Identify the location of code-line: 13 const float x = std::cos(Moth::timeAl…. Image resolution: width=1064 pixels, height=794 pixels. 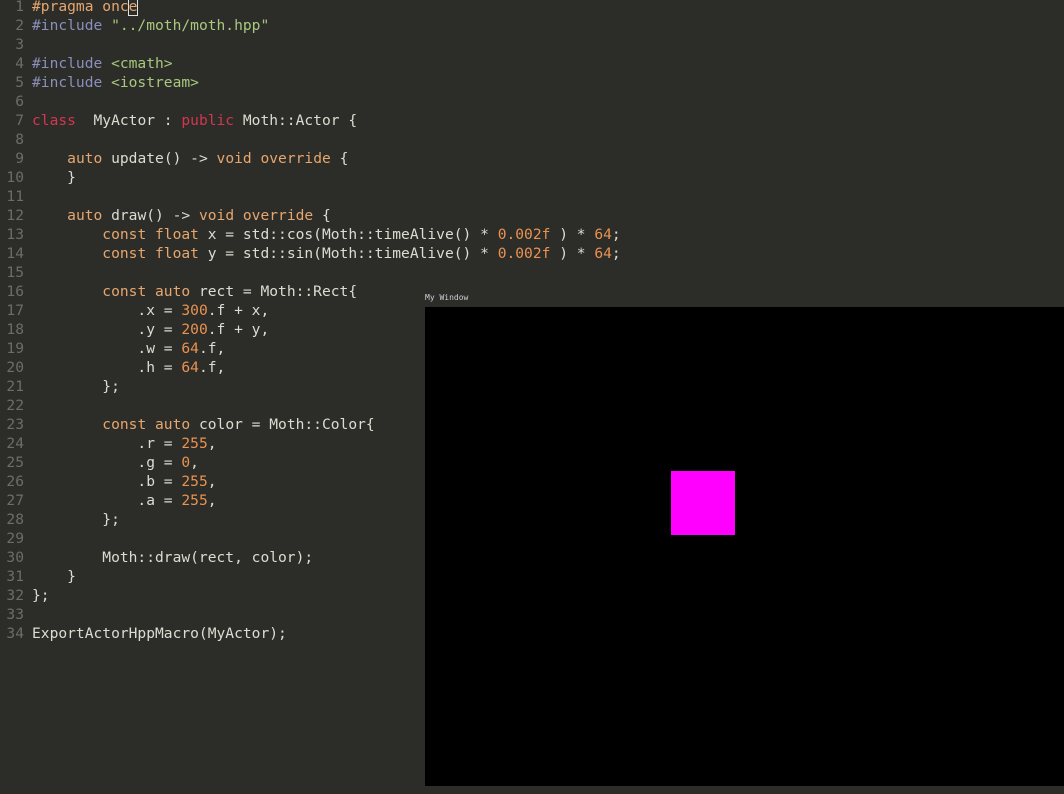
(532, 234).